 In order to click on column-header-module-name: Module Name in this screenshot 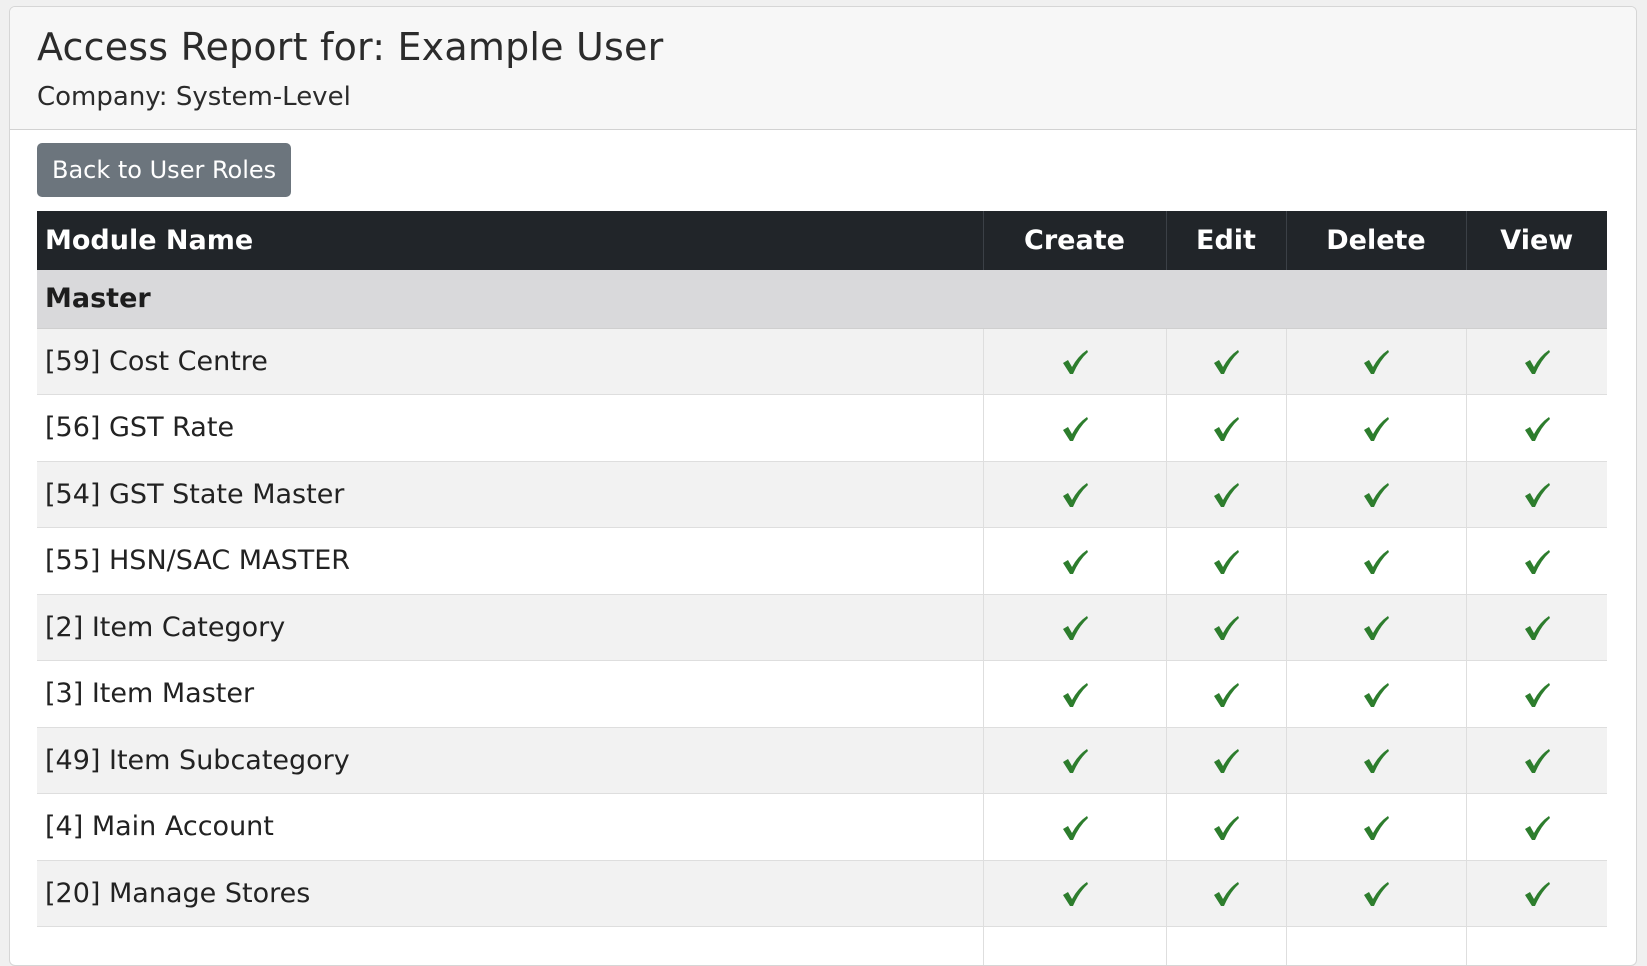, I will do `click(510, 240)`.